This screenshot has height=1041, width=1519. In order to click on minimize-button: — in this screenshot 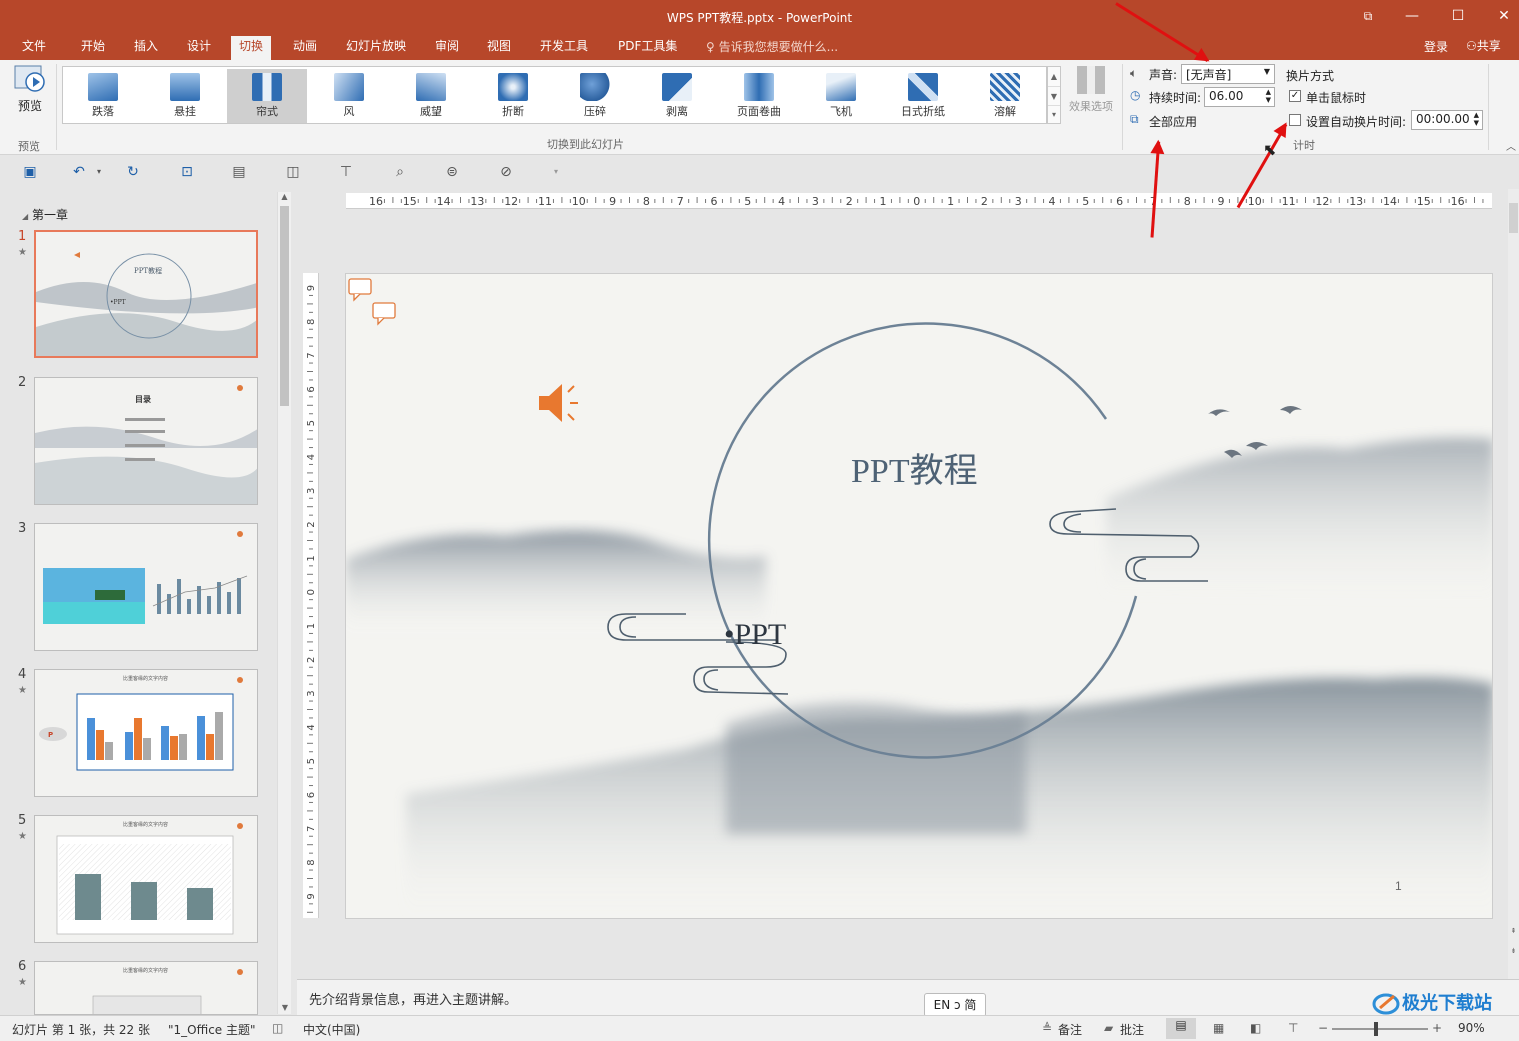, I will do `click(1412, 16)`.